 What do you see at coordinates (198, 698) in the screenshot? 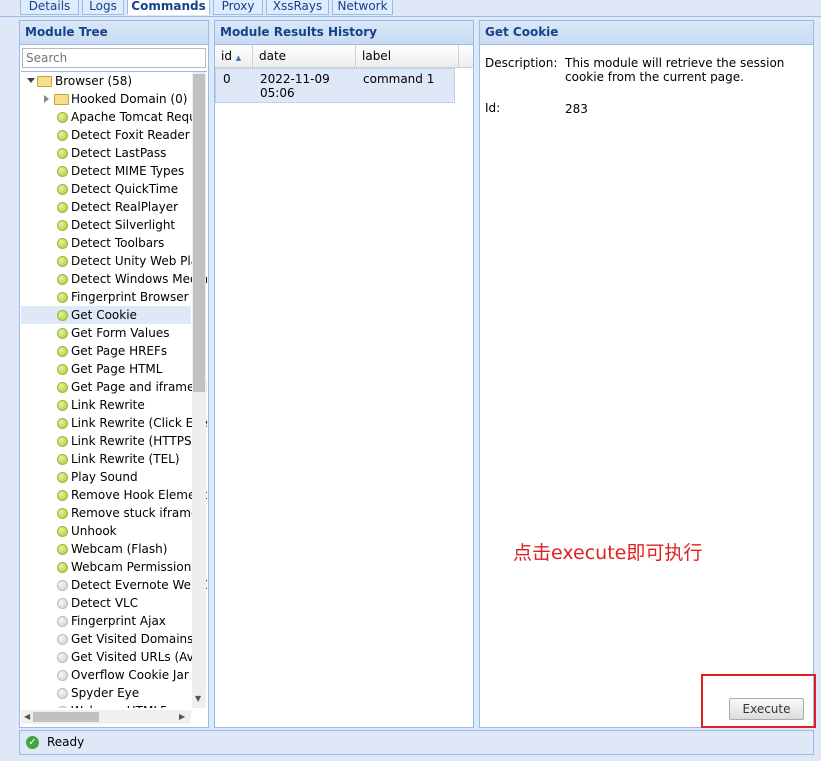
I see `scroll-down-icon: ▼` at bounding box center [198, 698].